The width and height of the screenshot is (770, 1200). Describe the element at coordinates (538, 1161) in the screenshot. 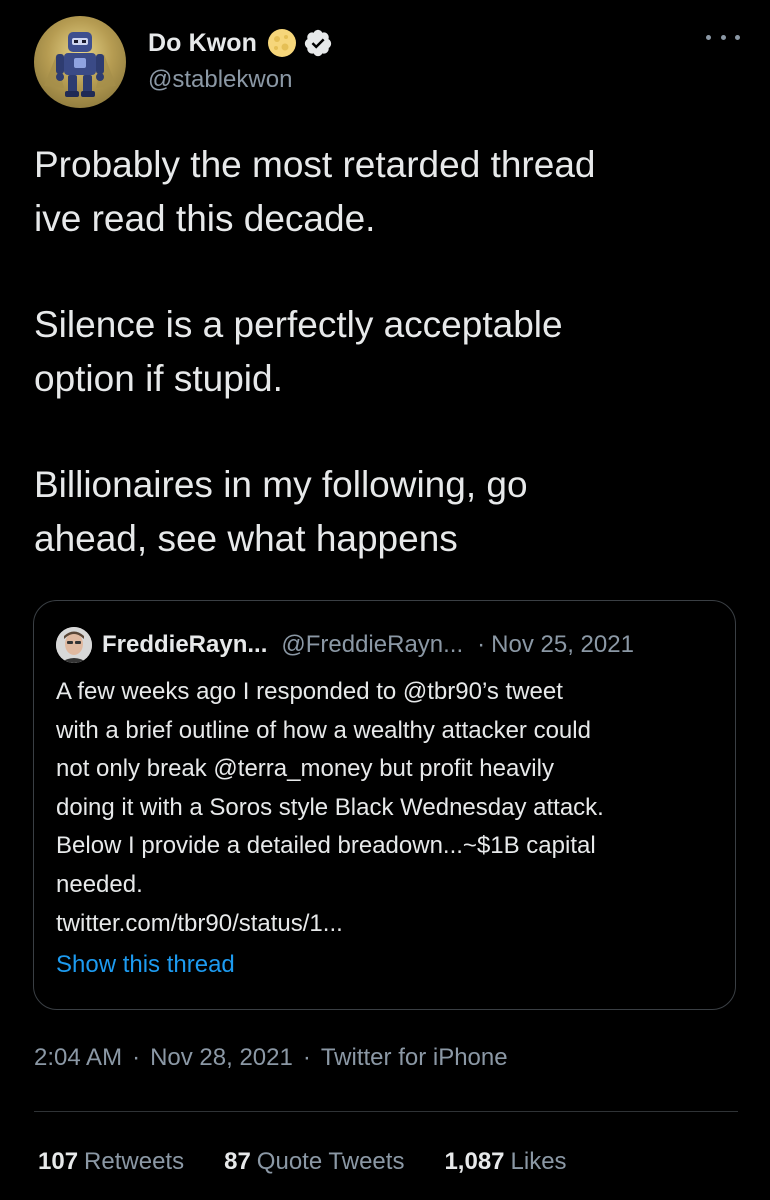

I see `likes-label: Likes` at that location.